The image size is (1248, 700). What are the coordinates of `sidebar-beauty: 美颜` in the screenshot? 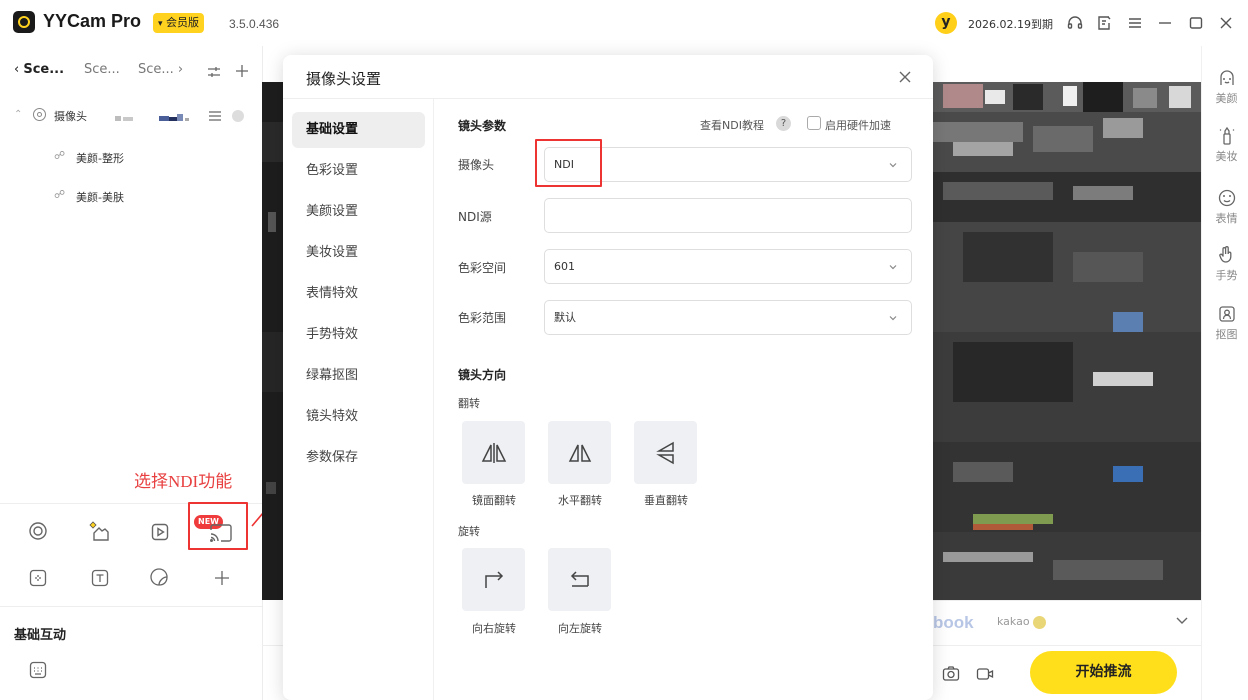 It's located at (1226, 87).